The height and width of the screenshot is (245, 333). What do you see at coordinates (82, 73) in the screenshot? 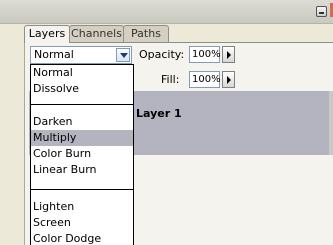
I see `blend-option-normal: Normal` at bounding box center [82, 73].